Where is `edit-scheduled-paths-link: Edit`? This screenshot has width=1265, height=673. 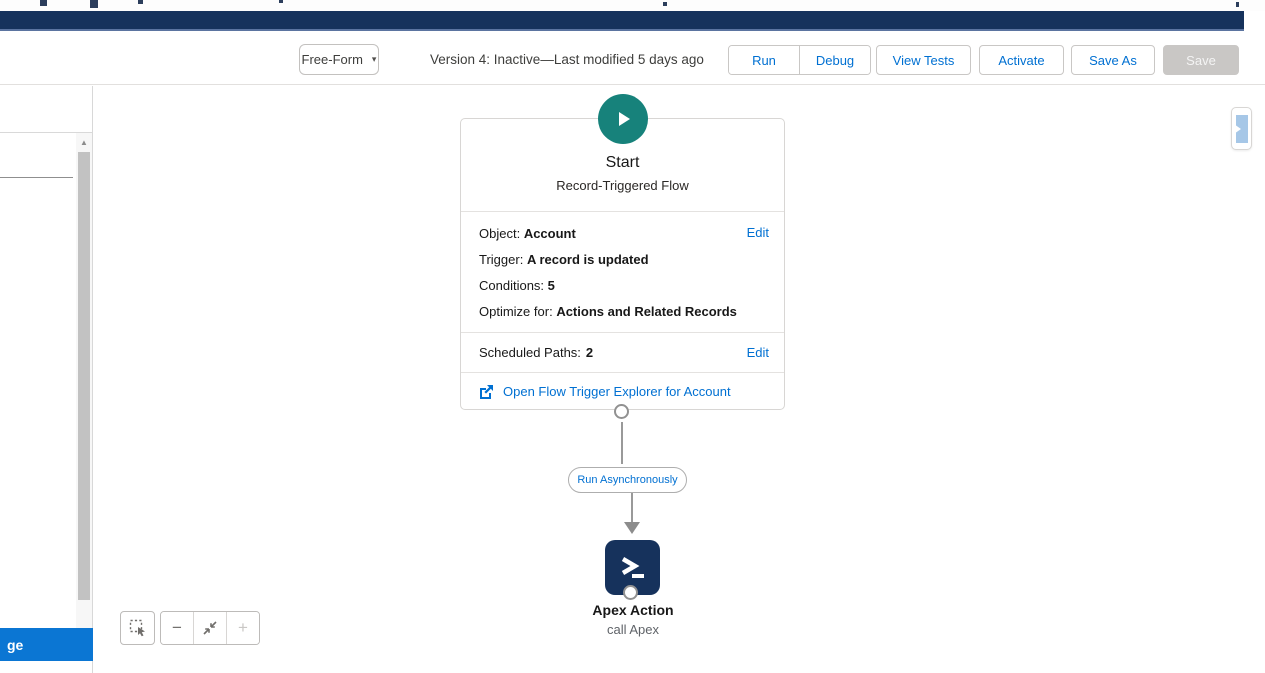
edit-scheduled-paths-link: Edit is located at coordinates (758, 352).